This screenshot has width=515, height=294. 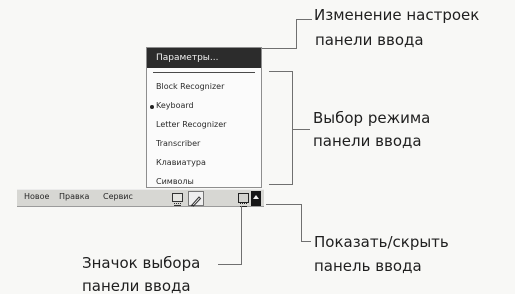 I want to click on label-settings-line1: Изменение настроек, so click(x=397, y=15).